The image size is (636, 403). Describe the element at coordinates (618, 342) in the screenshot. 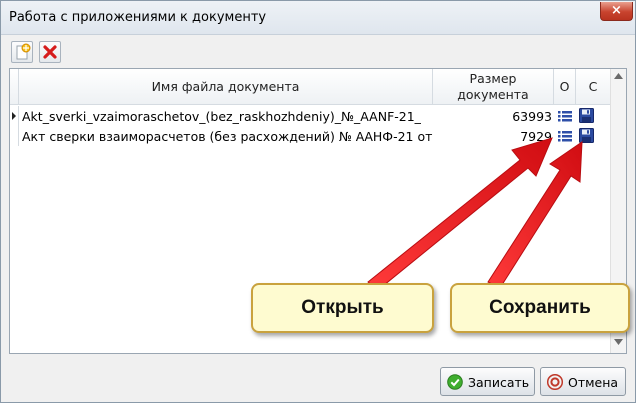

I see `scroll-down-icon` at that location.